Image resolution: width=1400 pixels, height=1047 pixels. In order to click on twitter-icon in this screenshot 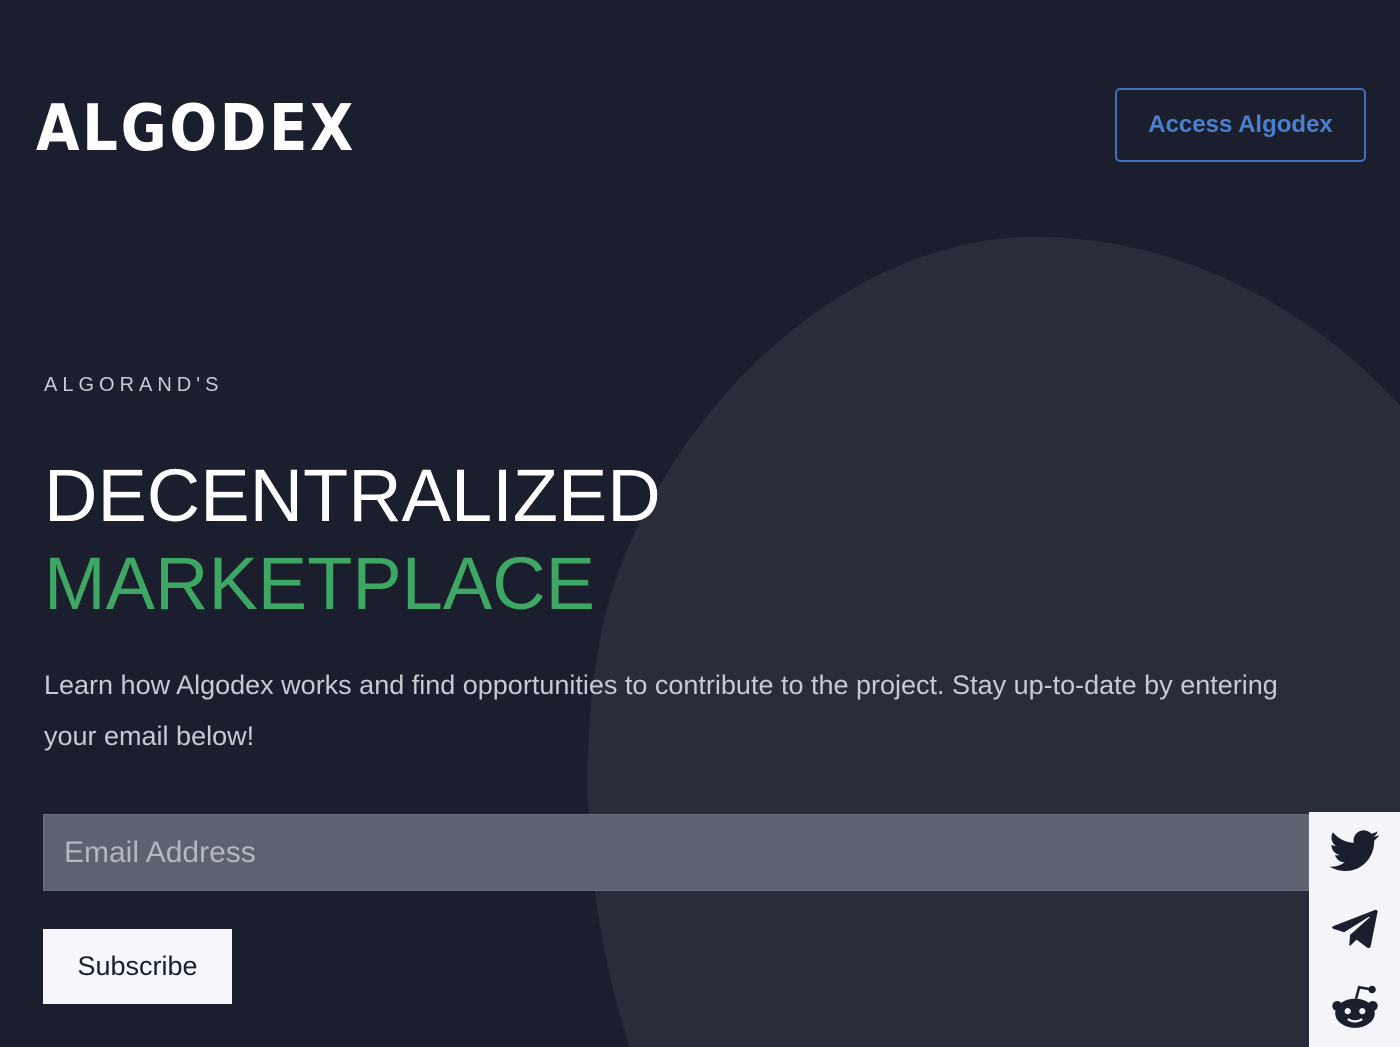, I will do `click(1354, 850)`.